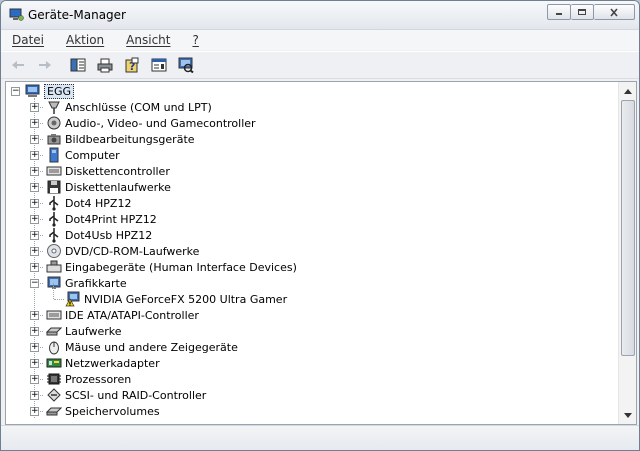 The image size is (640, 451). I want to click on maximize-button, so click(582, 12).